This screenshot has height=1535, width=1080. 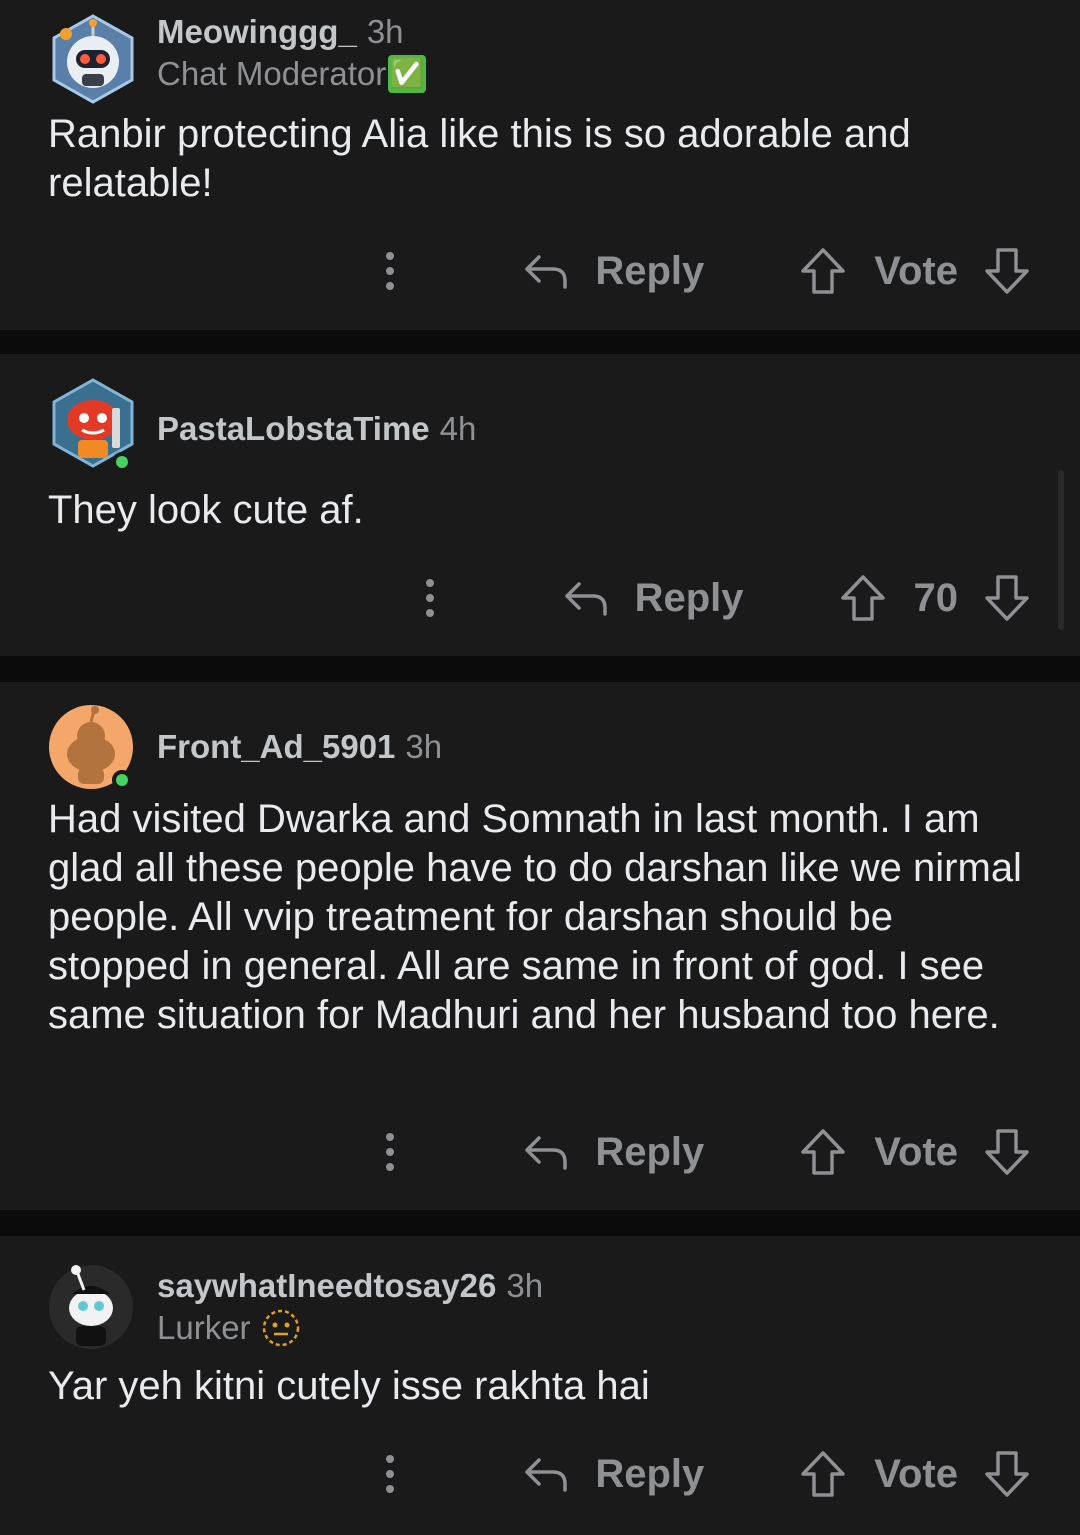 I want to click on flair-label: Chat Moderator, so click(x=272, y=73).